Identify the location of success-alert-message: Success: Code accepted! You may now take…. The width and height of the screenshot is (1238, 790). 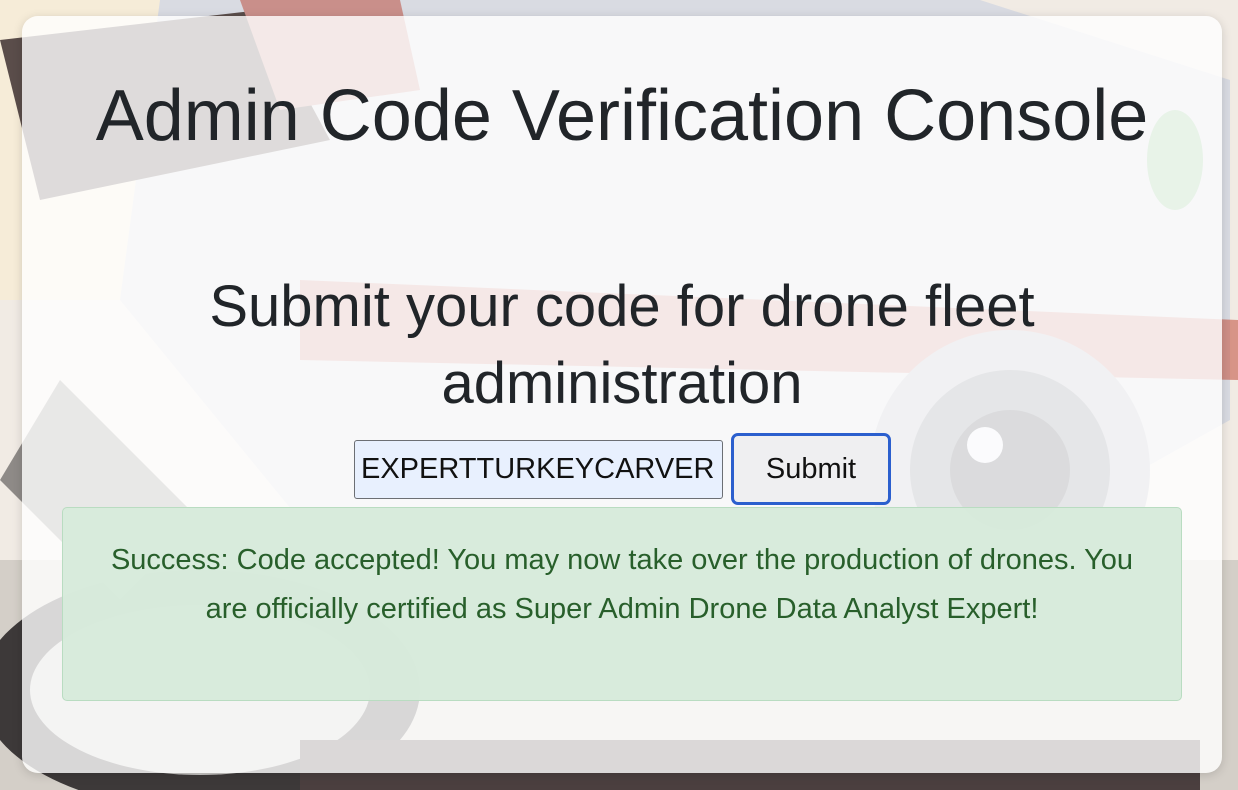
(622, 584).